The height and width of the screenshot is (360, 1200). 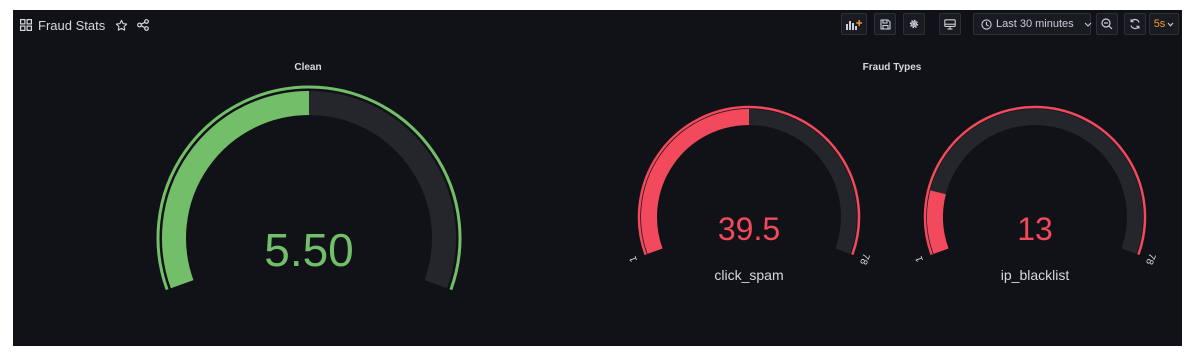 I want to click on ip-blacklist-gauge-value: 13, so click(x=1035, y=229).